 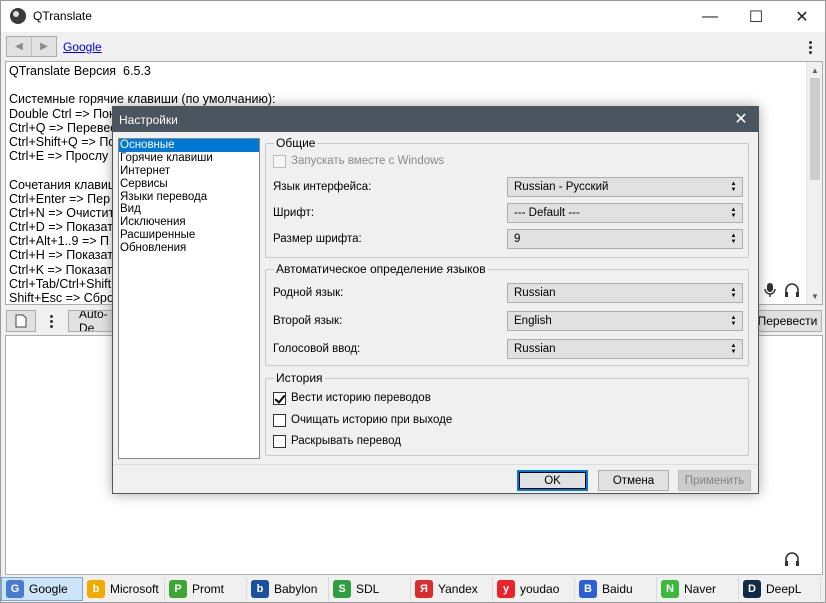 What do you see at coordinates (279, 161) in the screenshot?
I see `startup-checkbox` at bounding box center [279, 161].